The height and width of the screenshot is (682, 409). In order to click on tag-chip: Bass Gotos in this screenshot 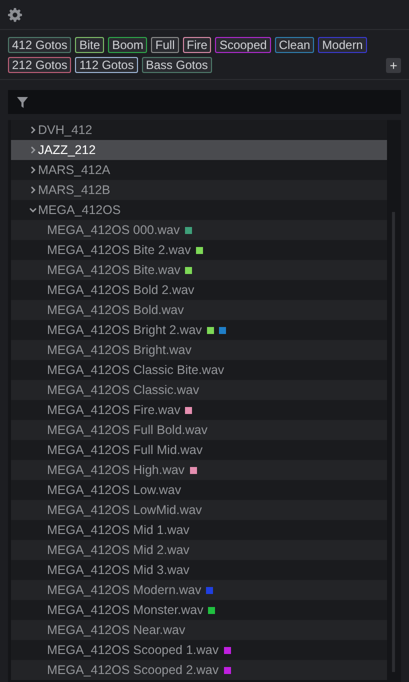, I will do `click(177, 65)`.